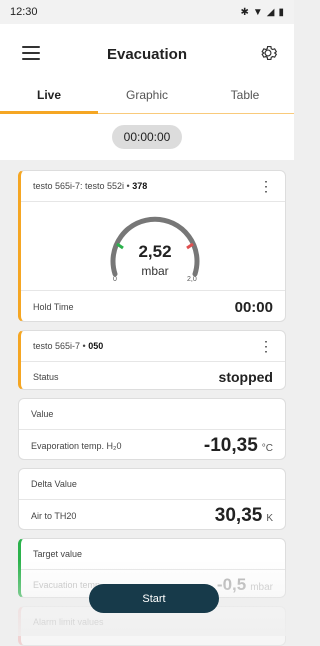 This screenshot has height=646, width=320. What do you see at coordinates (58, 554) in the screenshot?
I see `card-title: Target value` at bounding box center [58, 554].